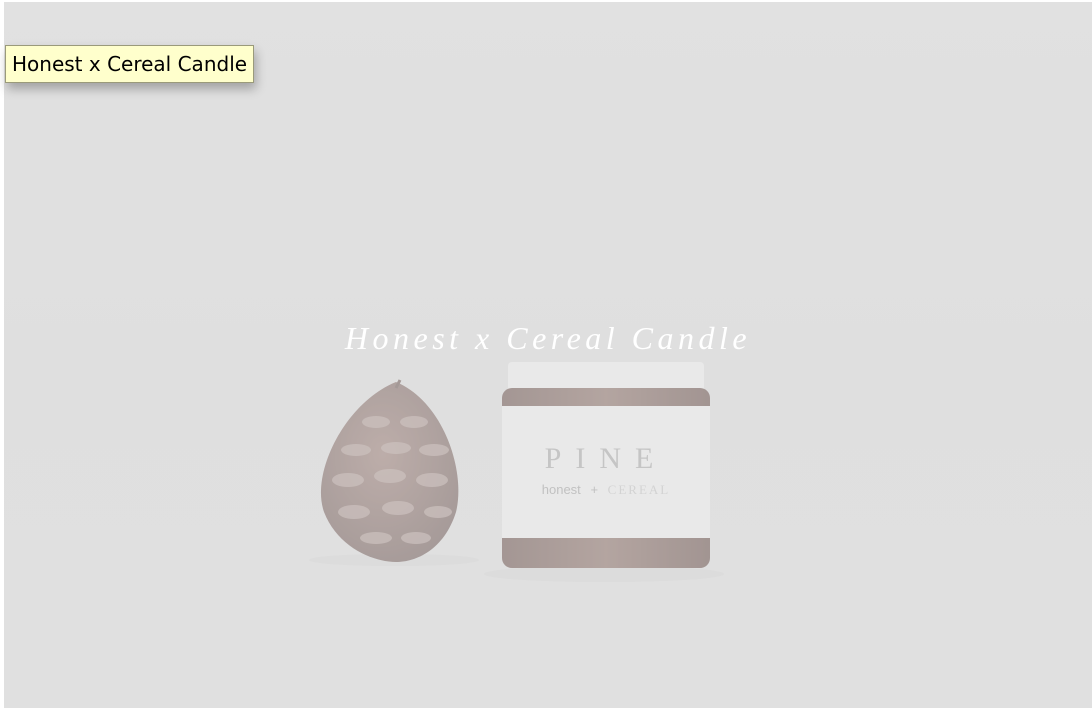 This screenshot has width=1092, height=710. I want to click on hero-title: Honest x Cereal Candle, so click(548, 338).